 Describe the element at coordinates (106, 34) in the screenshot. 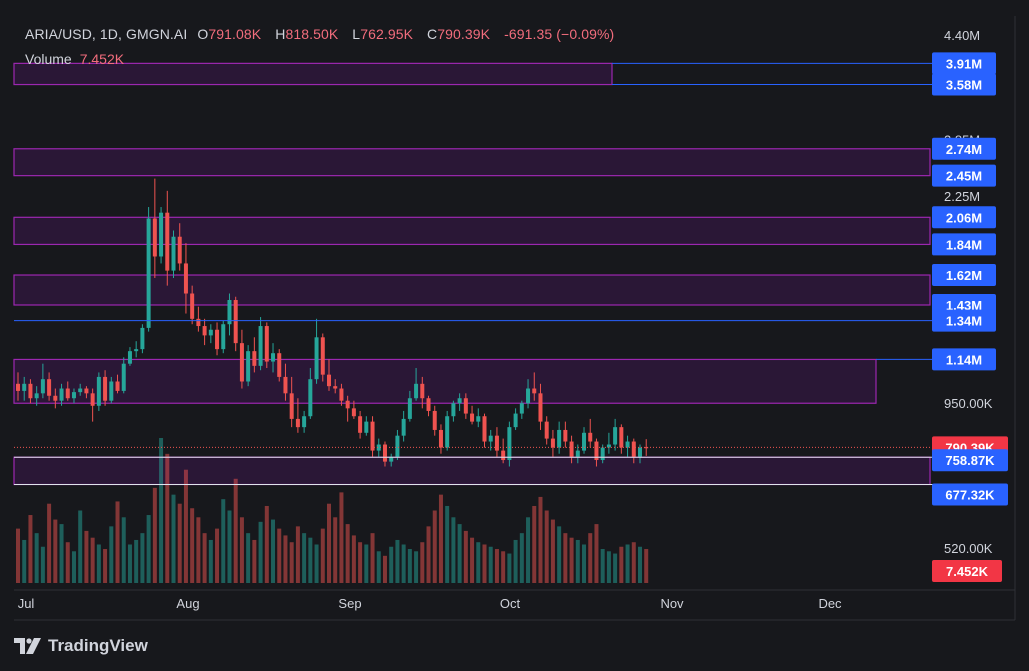

I see `symbol-label: ARIA/USD, 1D, GMGN.AI` at that location.